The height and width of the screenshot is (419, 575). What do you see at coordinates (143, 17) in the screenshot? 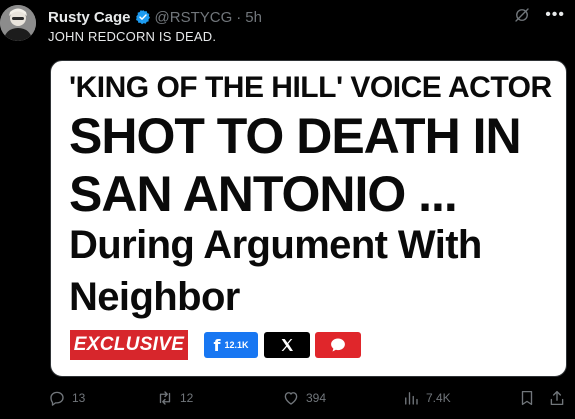
I see `verified-badge-icon` at bounding box center [143, 17].